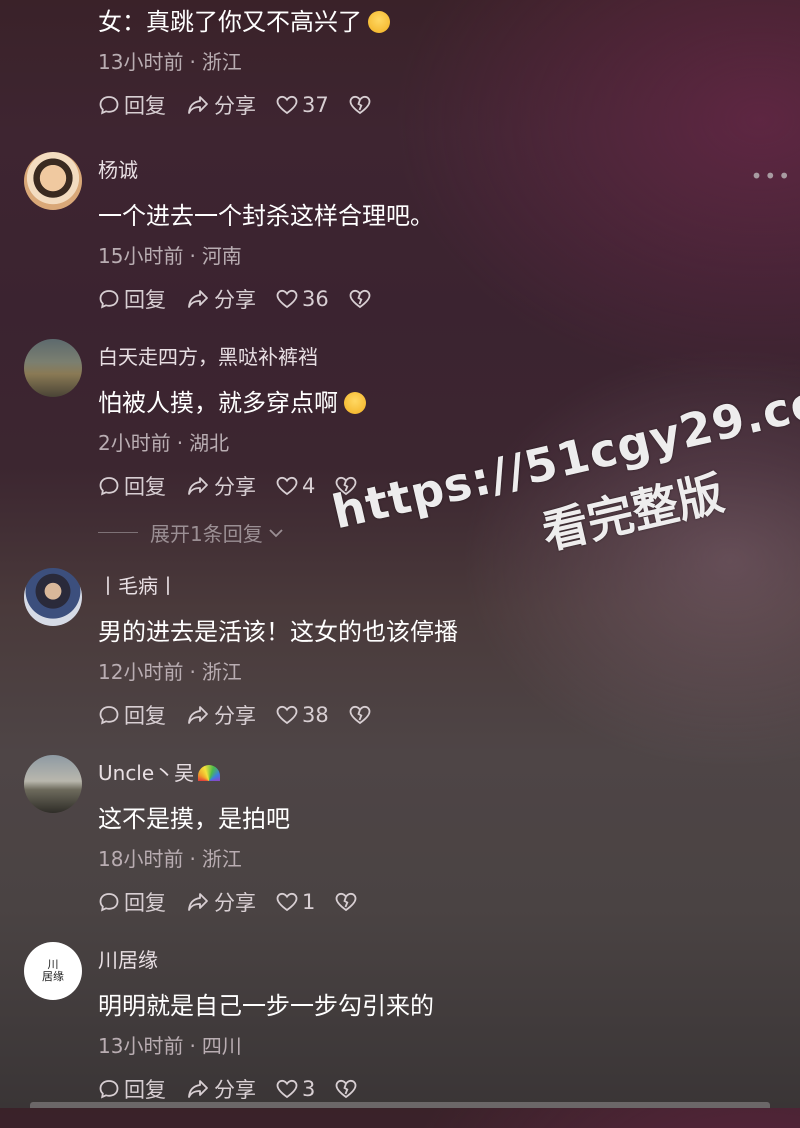 This screenshot has height=1128, width=800. What do you see at coordinates (206, 534) in the screenshot?
I see `expand-replies-label: 展开1条回复` at bounding box center [206, 534].